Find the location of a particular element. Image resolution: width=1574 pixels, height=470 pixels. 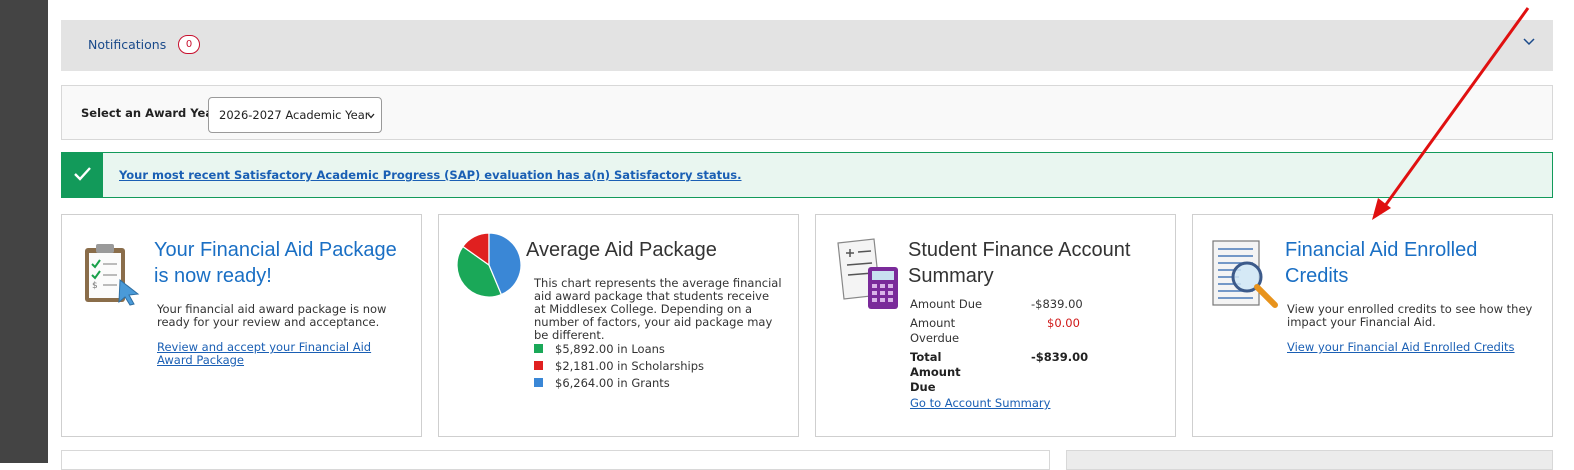

enrolled-credits-link: View your Financial Aid Enrolled Credits is located at coordinates (1401, 347).